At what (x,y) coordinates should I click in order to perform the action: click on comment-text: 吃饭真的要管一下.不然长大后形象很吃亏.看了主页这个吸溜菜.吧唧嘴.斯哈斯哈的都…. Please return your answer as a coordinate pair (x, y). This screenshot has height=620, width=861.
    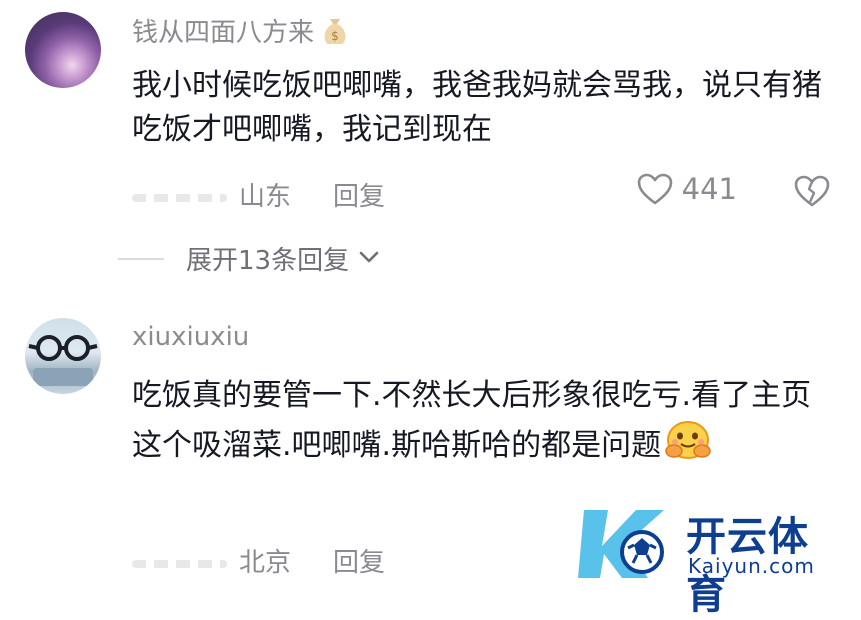
    Looking at the image, I should click on (482, 424).